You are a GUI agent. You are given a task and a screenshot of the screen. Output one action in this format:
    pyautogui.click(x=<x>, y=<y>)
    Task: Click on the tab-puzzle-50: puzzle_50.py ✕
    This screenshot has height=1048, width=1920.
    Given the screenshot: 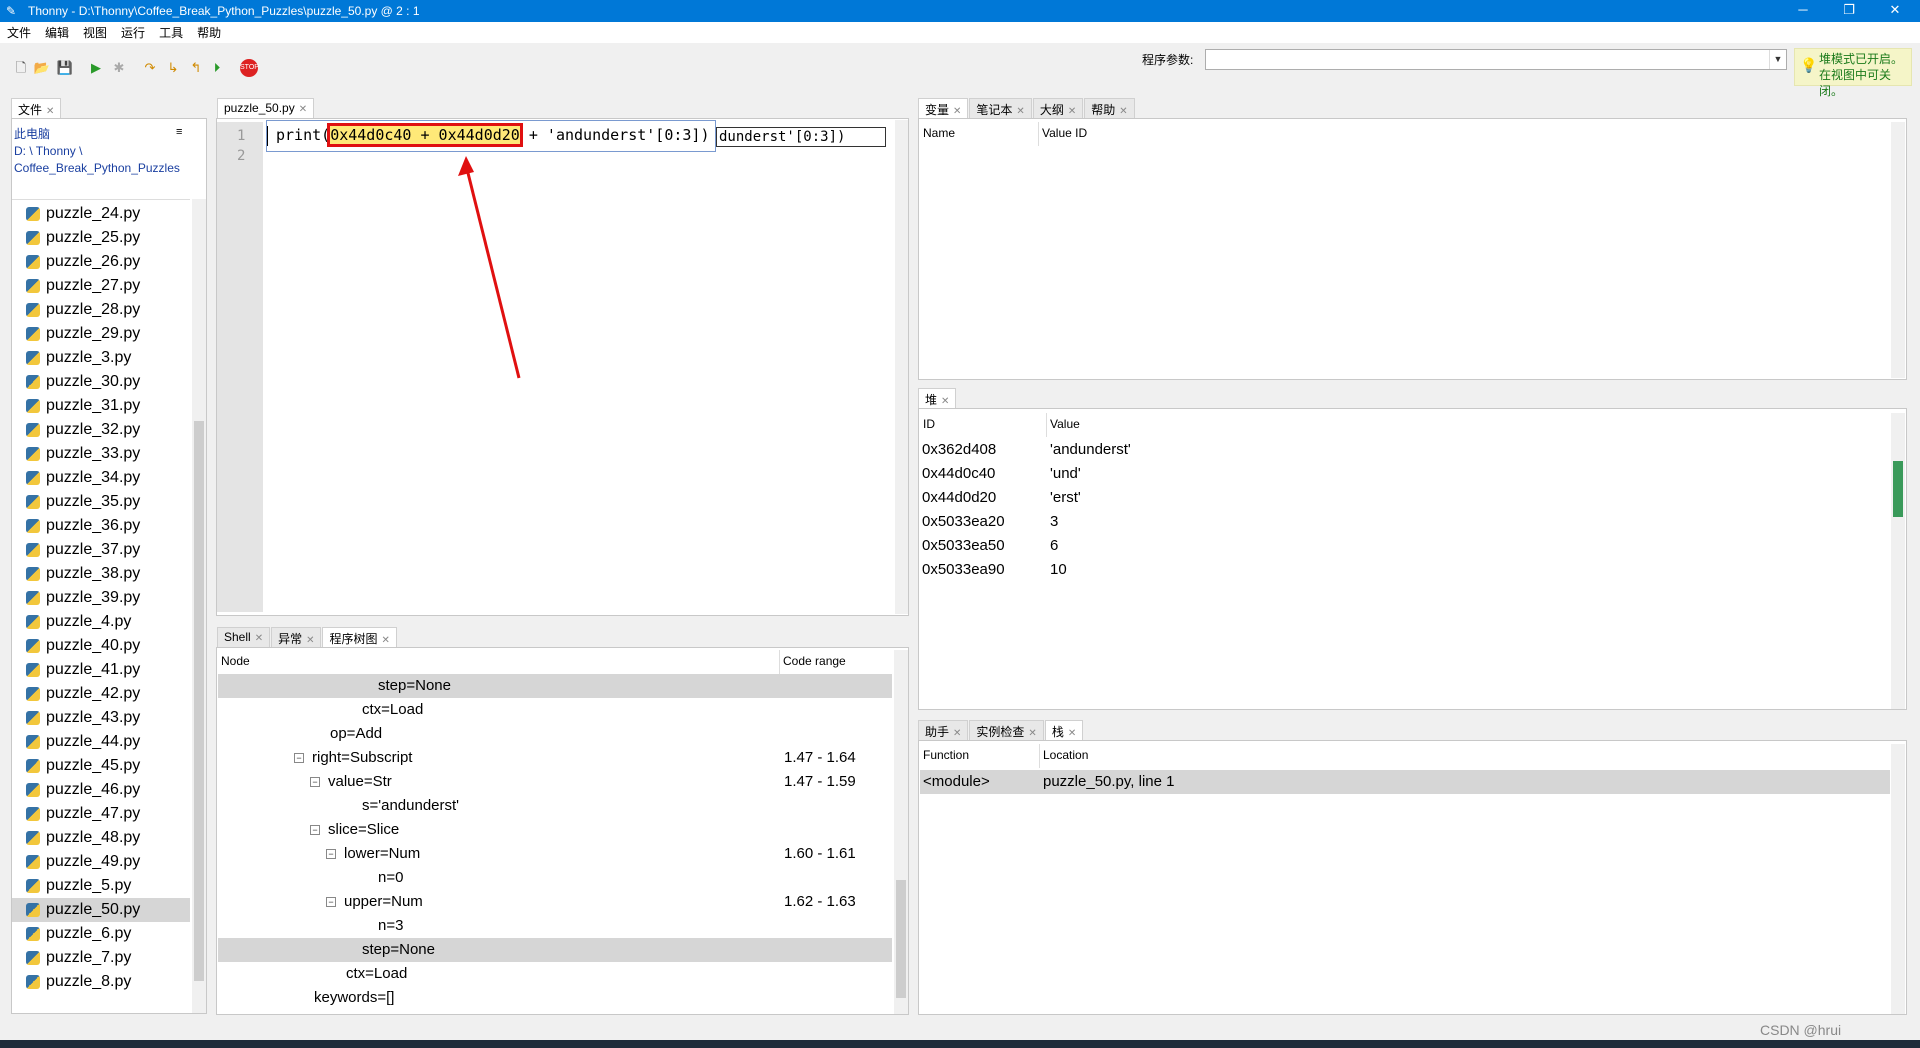 What is the action you would take?
    pyautogui.click(x=266, y=108)
    